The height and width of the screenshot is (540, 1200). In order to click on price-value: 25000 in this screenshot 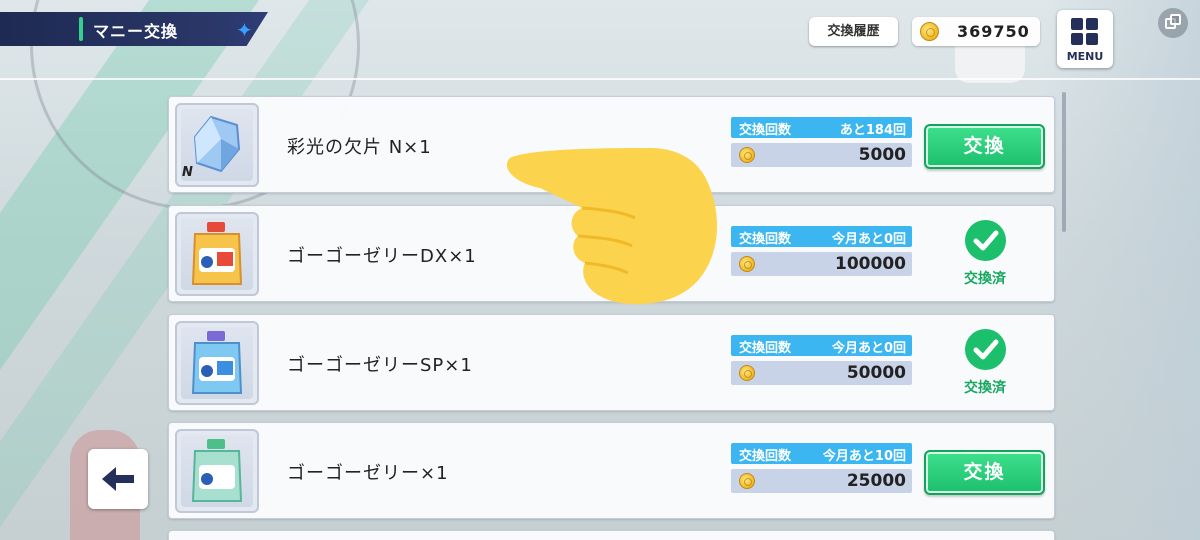, I will do `click(876, 481)`.